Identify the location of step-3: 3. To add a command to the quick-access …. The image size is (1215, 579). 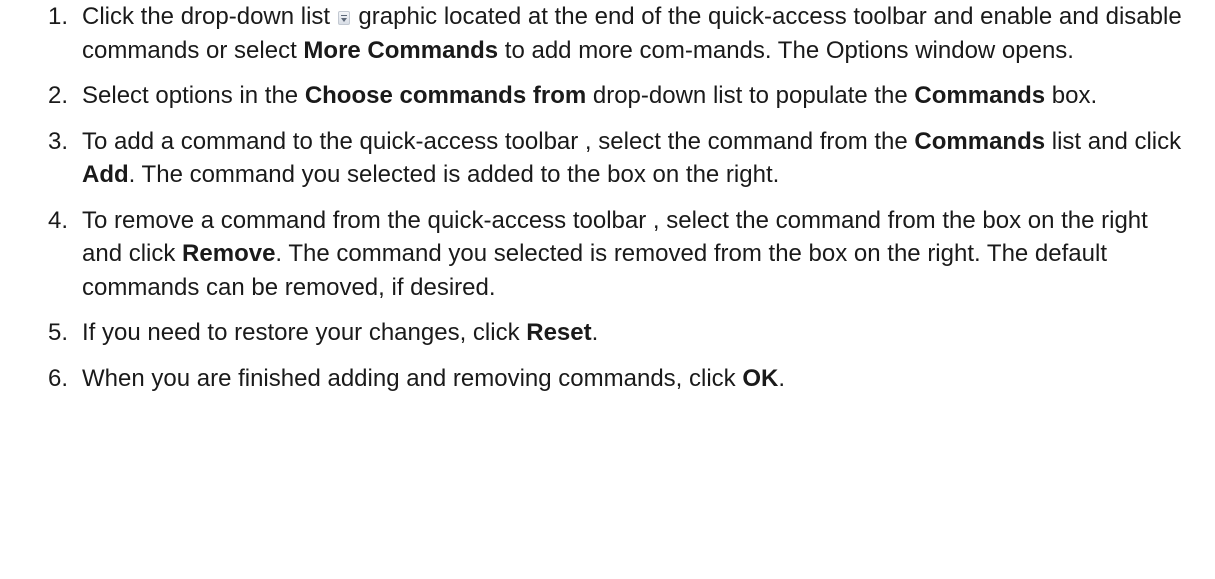
(607, 158).